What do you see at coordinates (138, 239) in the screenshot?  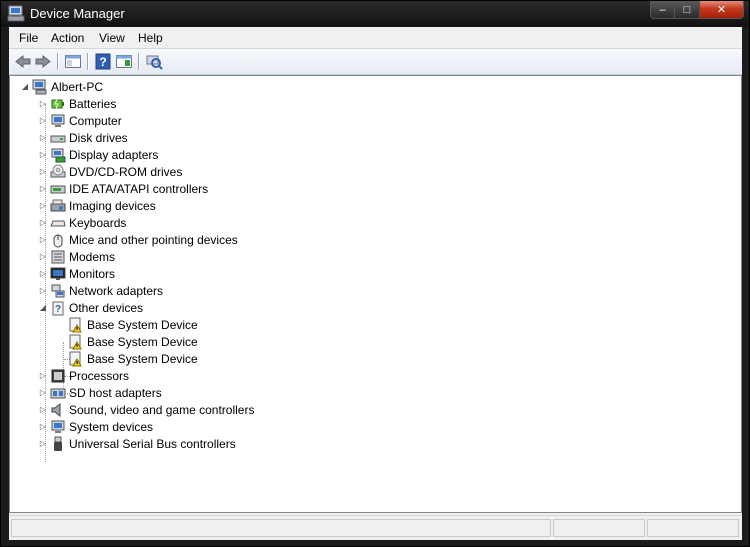 I see `tree-item-mice: ▷ Mice and other pointing devices` at bounding box center [138, 239].